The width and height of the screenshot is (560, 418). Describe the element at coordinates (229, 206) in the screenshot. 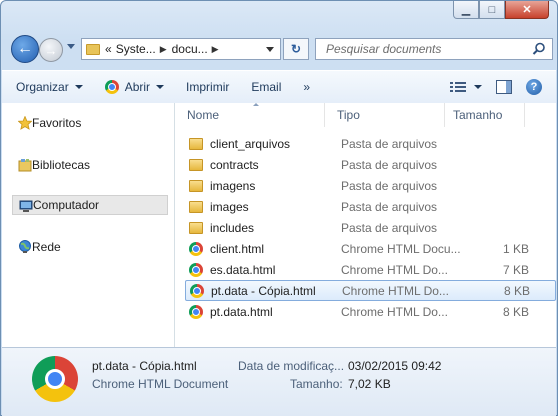

I see `file-name: images` at that location.